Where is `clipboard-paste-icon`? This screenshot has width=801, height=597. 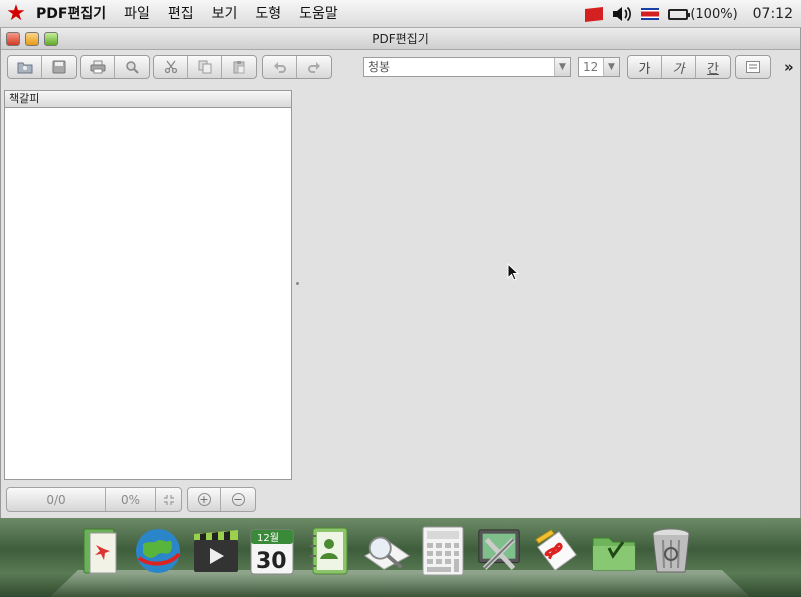 clipboard-paste-icon is located at coordinates (239, 67).